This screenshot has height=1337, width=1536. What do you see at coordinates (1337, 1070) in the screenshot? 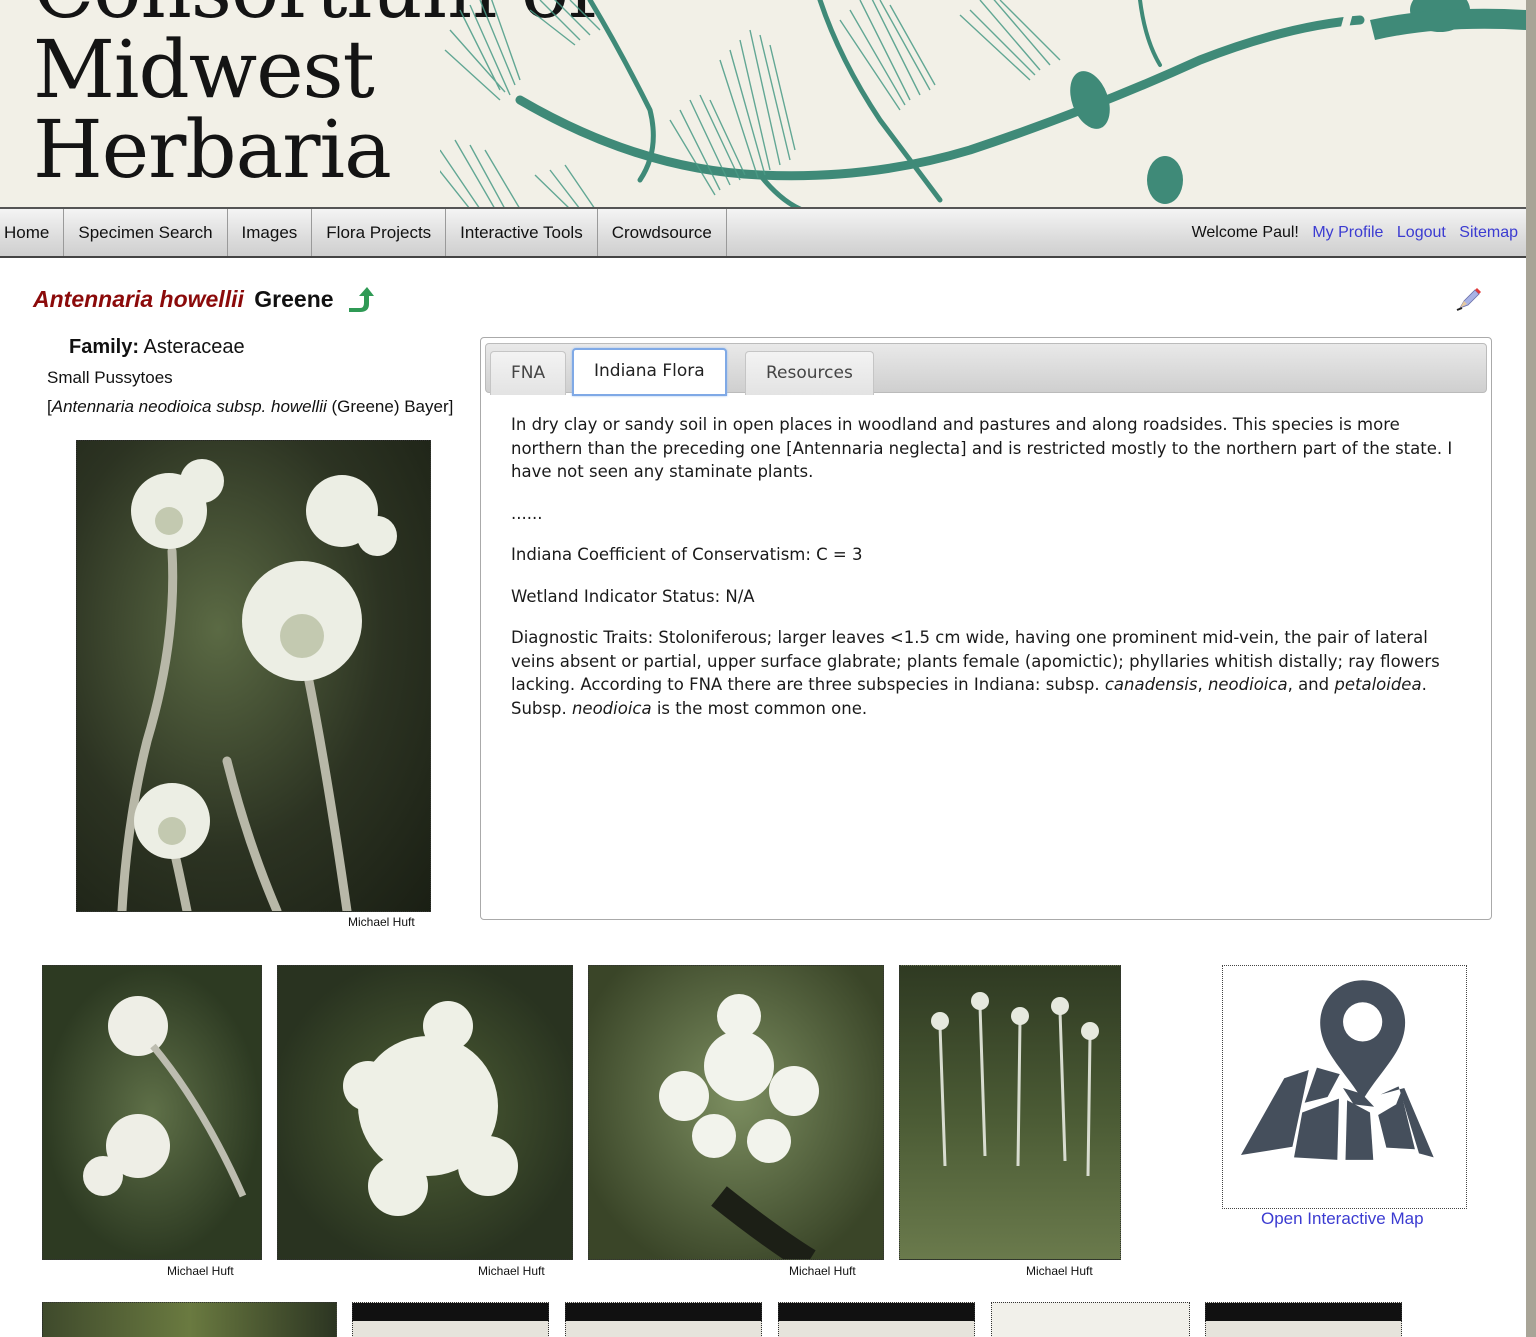
I see `map-pin-icon` at bounding box center [1337, 1070].